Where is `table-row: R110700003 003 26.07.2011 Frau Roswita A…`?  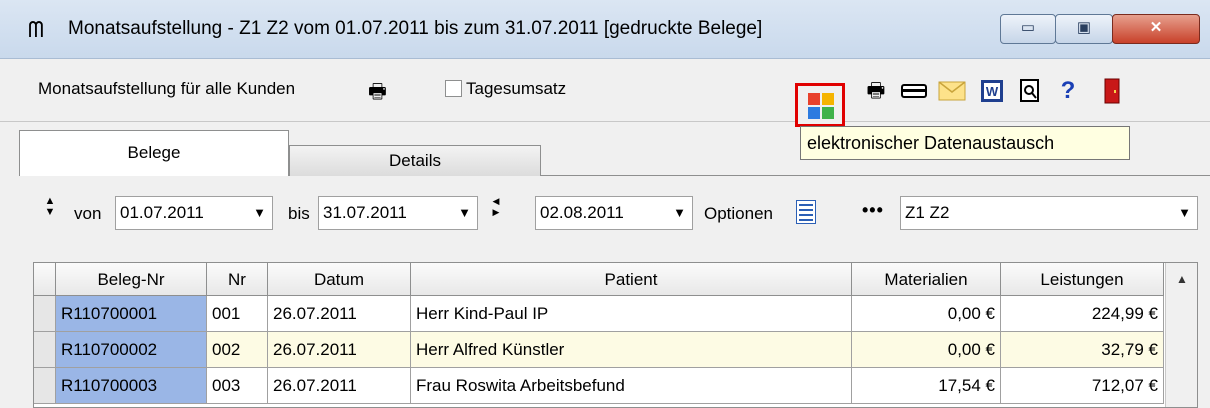
table-row: R110700003 003 26.07.2011 Frau Roswita A… is located at coordinates (599, 386).